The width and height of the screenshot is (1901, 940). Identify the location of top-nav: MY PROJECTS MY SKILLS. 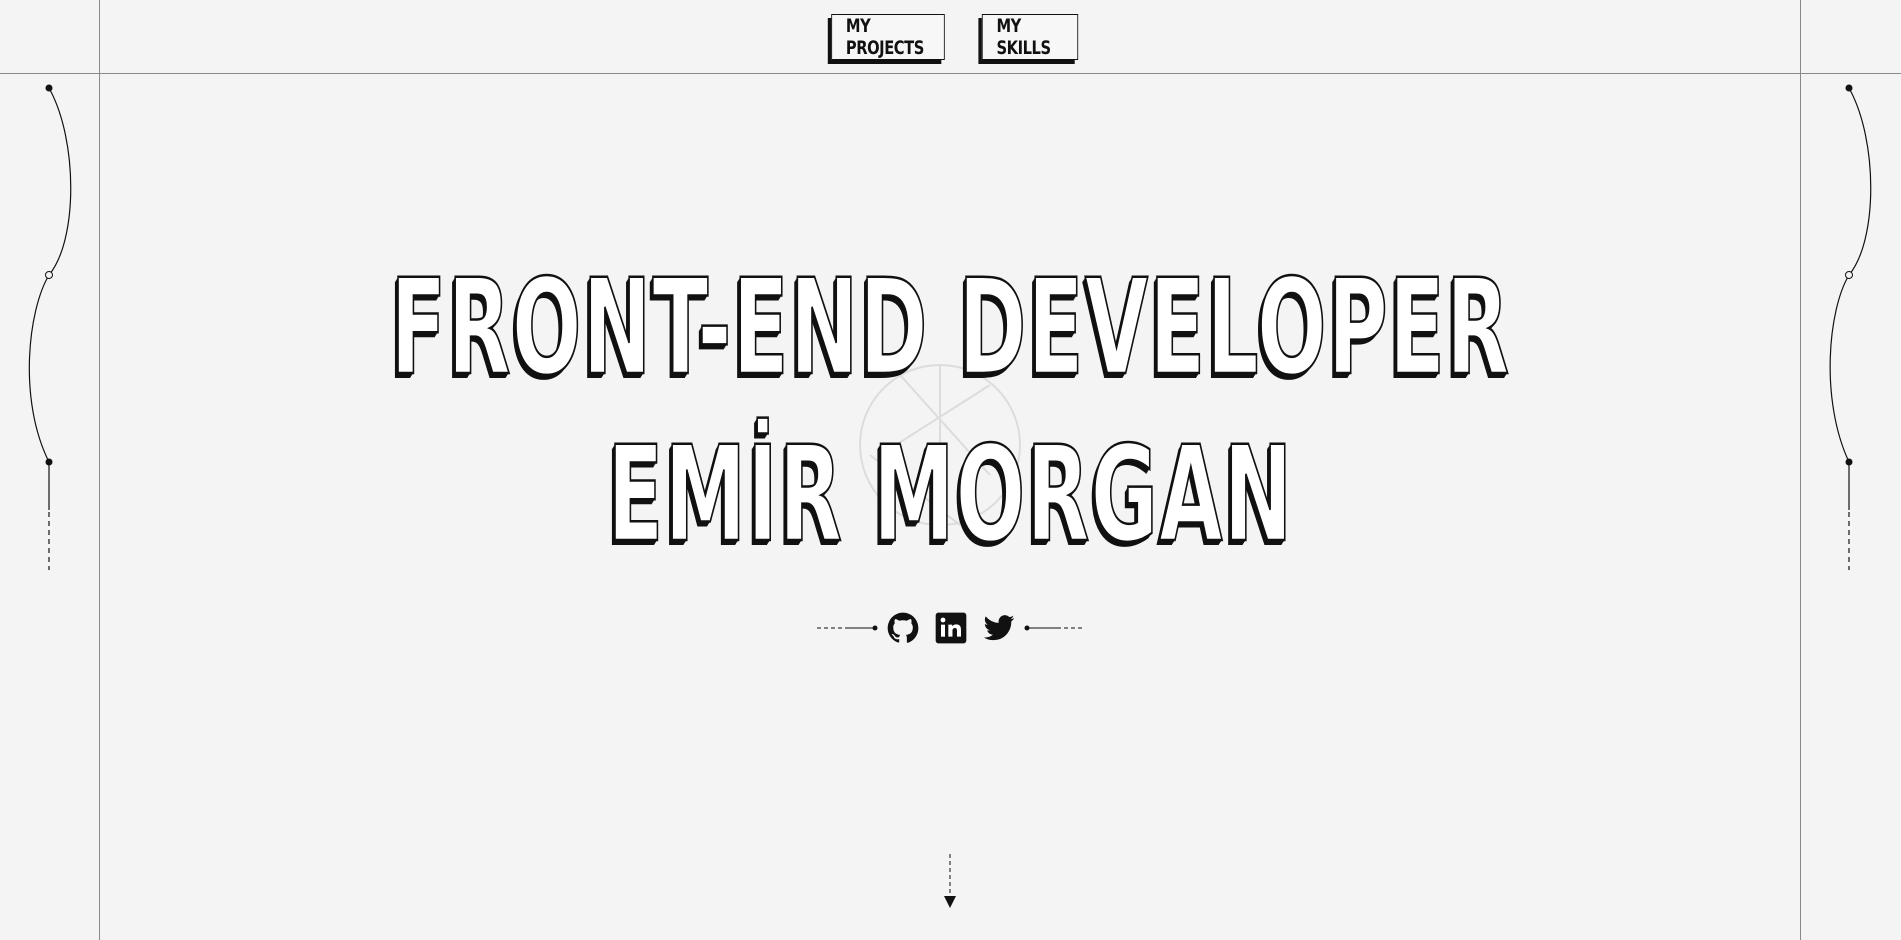
(950, 37).